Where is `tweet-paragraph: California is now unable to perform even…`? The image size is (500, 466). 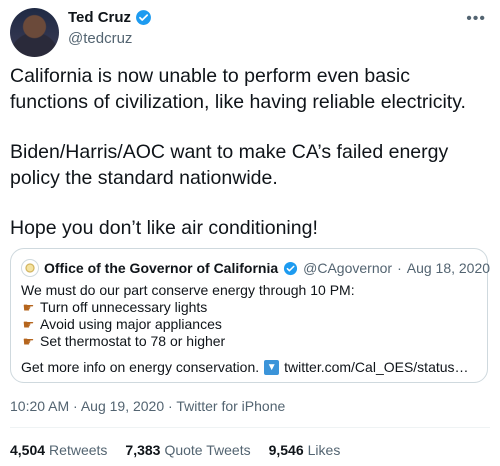
tweet-paragraph: California is now unable to perform even… is located at coordinates (238, 89).